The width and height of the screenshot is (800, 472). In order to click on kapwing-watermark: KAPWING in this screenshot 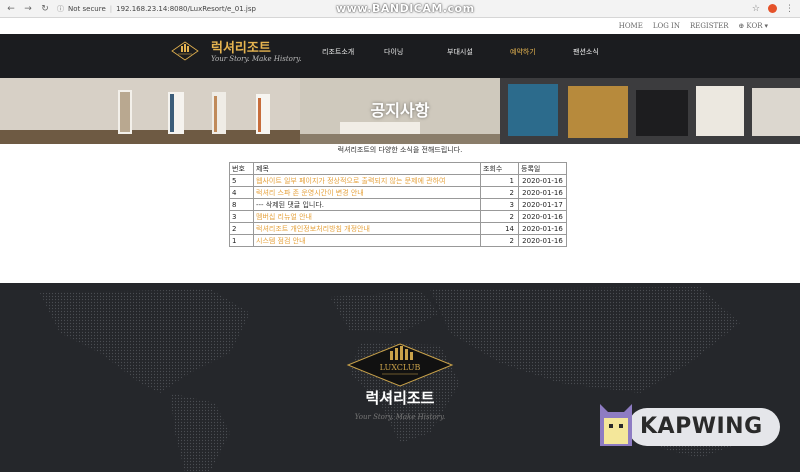, I will do `click(689, 424)`.